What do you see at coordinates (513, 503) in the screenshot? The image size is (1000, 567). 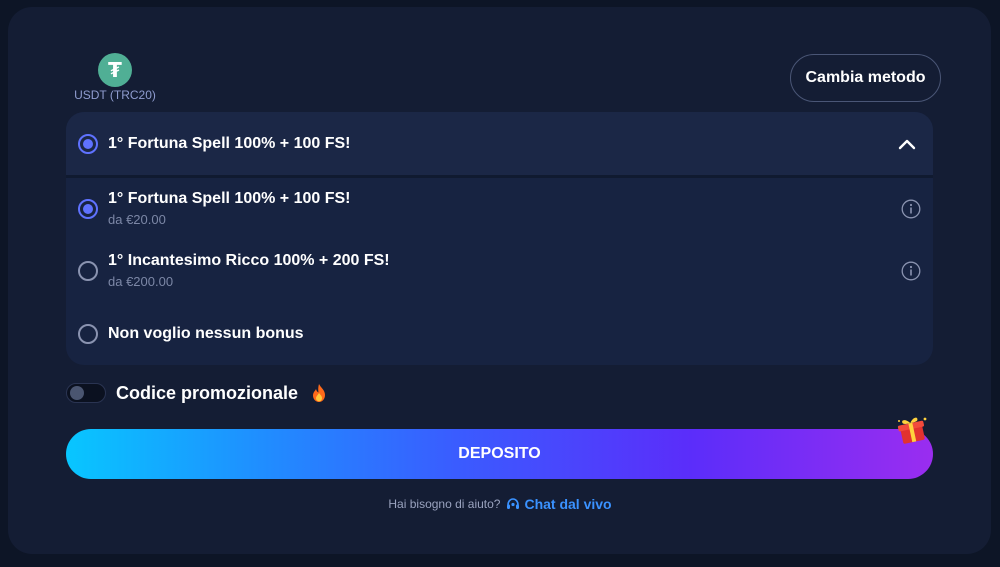 I see `headset-icon` at bounding box center [513, 503].